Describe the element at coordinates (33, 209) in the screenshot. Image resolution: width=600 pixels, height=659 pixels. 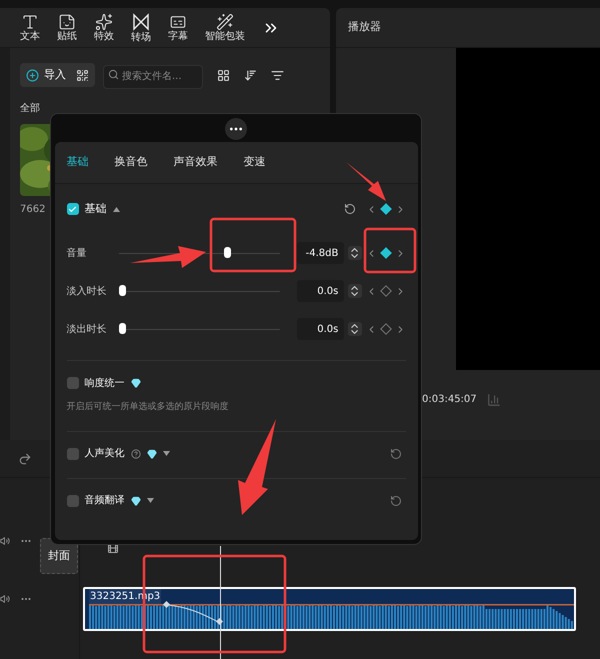
I see `media-name: 7662` at that location.